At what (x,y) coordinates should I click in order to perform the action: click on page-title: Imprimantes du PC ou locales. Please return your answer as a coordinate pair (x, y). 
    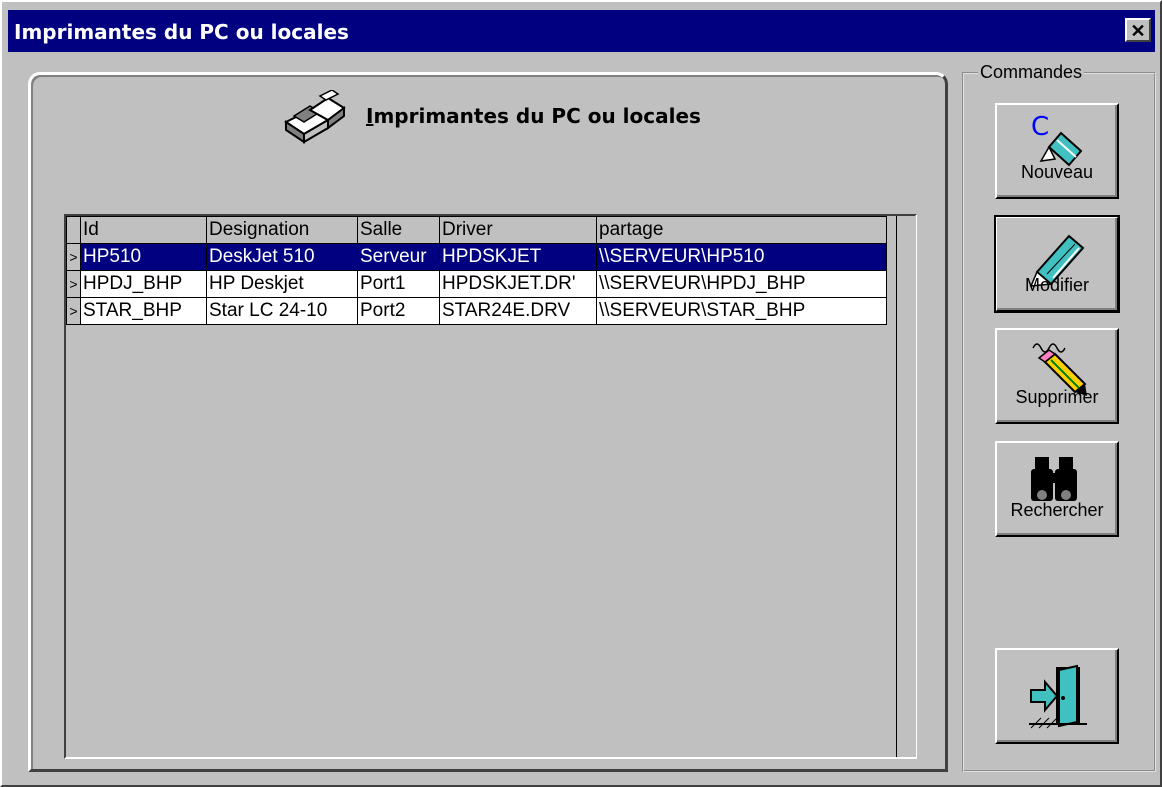
    Looking at the image, I should click on (533, 116).